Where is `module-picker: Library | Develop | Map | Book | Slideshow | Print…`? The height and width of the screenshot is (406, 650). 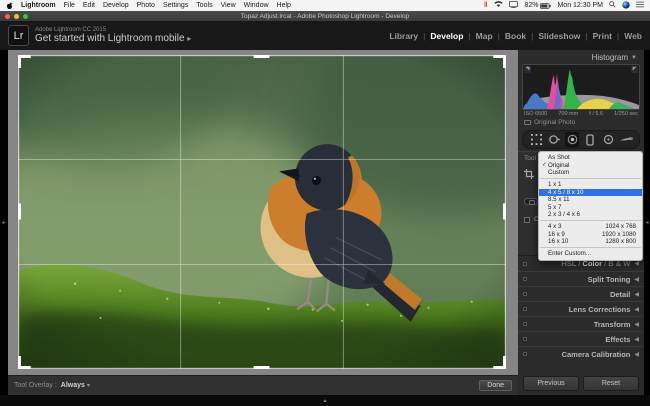 module-picker: Library | Develop | Map | Book | Slideshow | Print… is located at coordinates (515, 36).